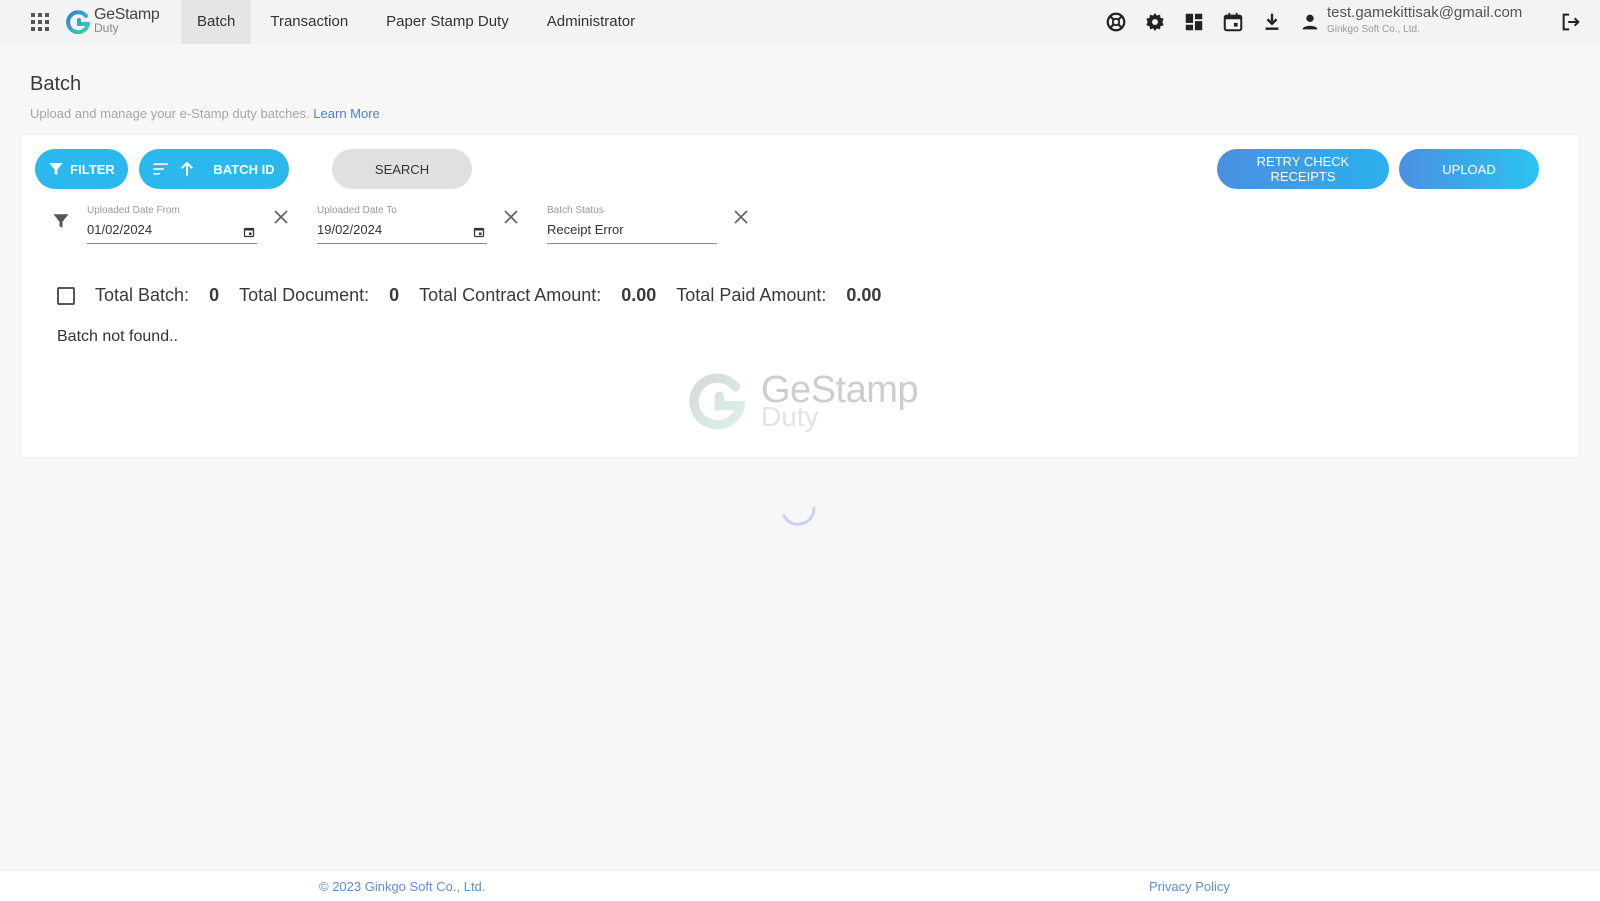  I want to click on gestamp-watermark-icon, so click(717, 401).